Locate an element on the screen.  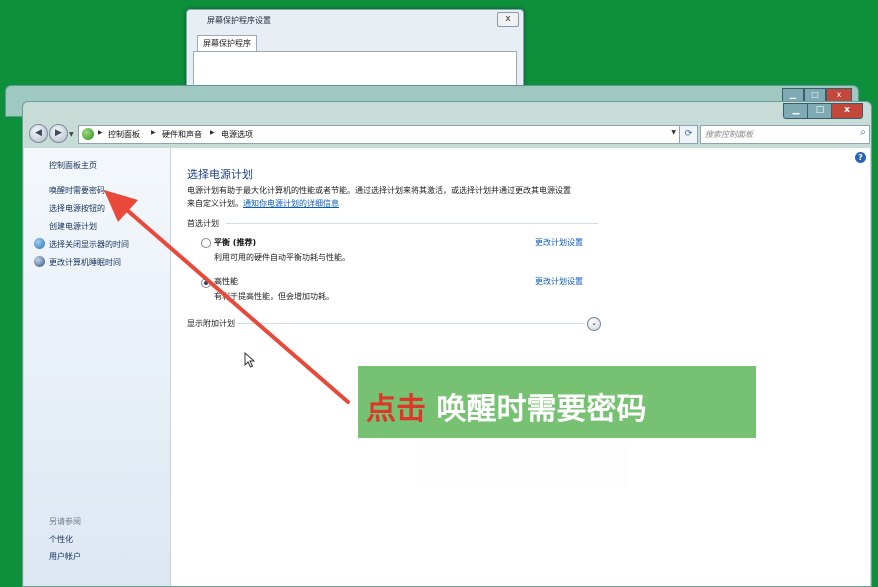
instruction-callout: 点击 唤醒时需要密码 is located at coordinates (557, 402).